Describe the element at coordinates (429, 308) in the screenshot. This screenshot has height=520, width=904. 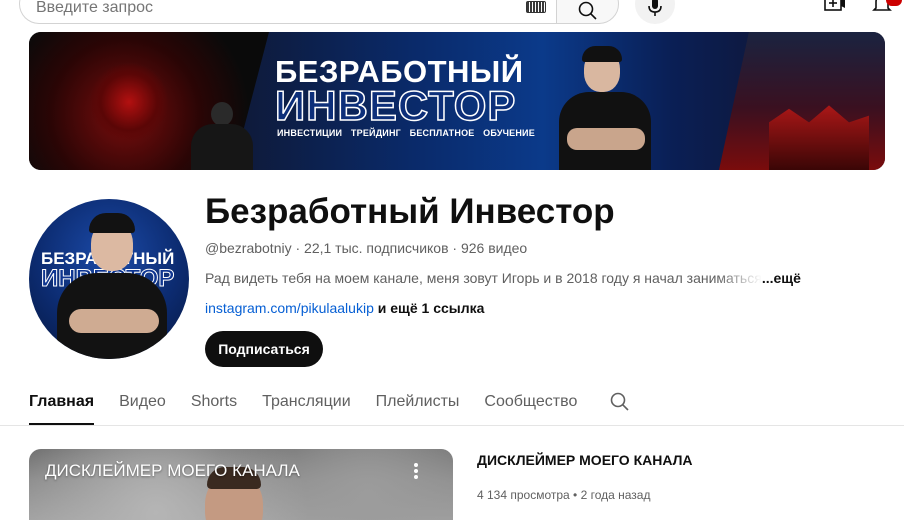
I see `more-links-button: и ещё 1 ссылка` at that location.